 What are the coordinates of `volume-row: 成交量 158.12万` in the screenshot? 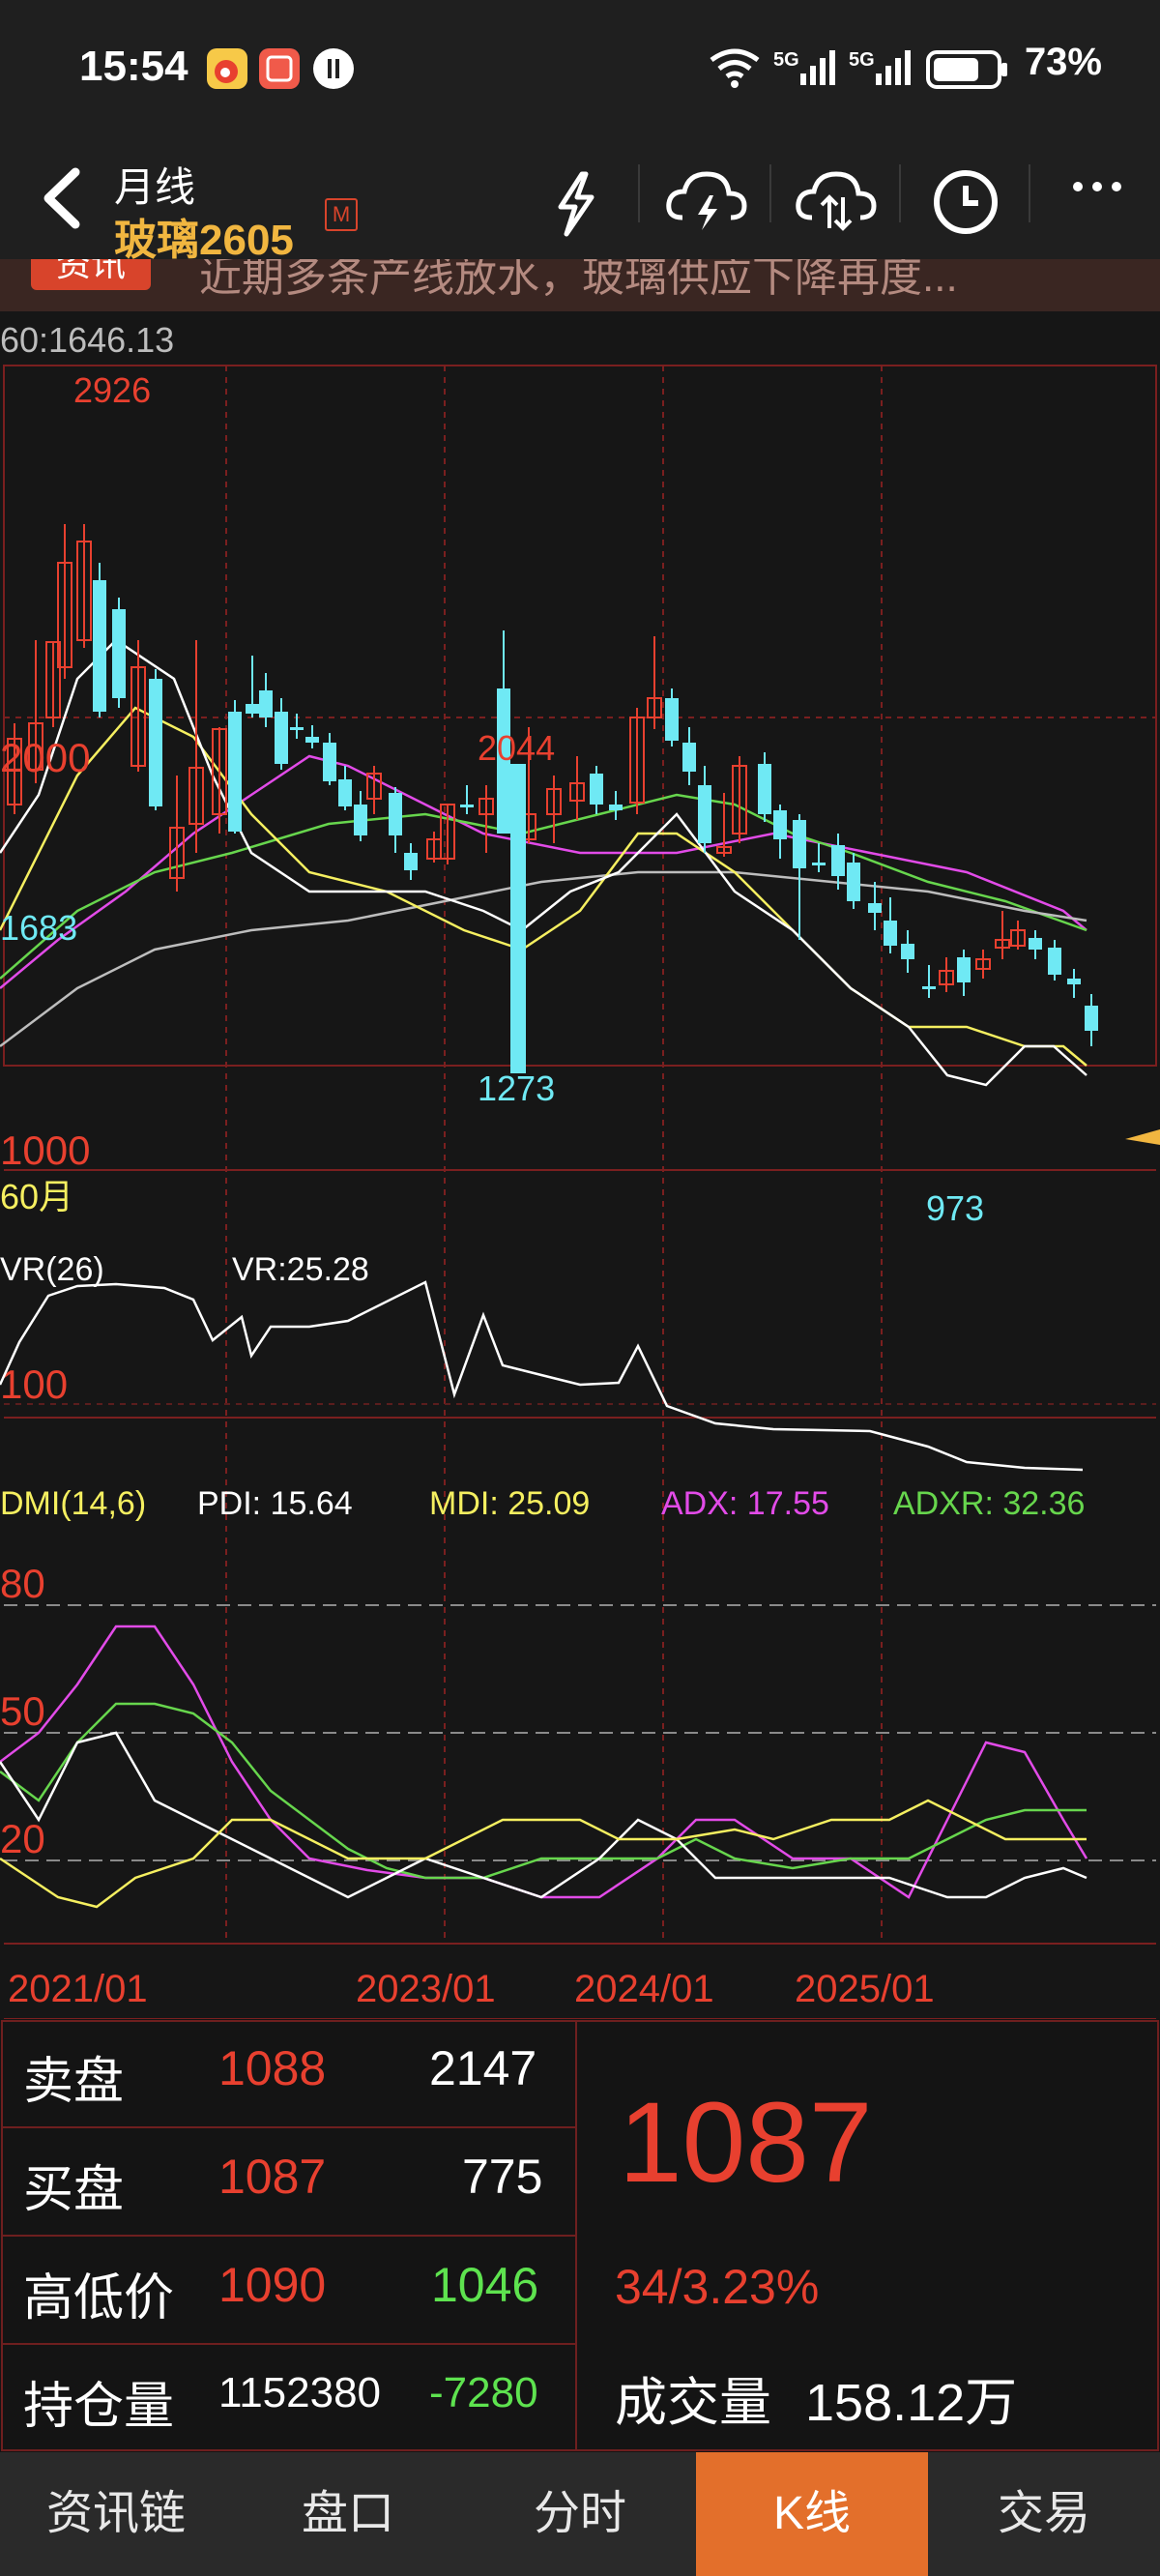 It's located at (816, 2397).